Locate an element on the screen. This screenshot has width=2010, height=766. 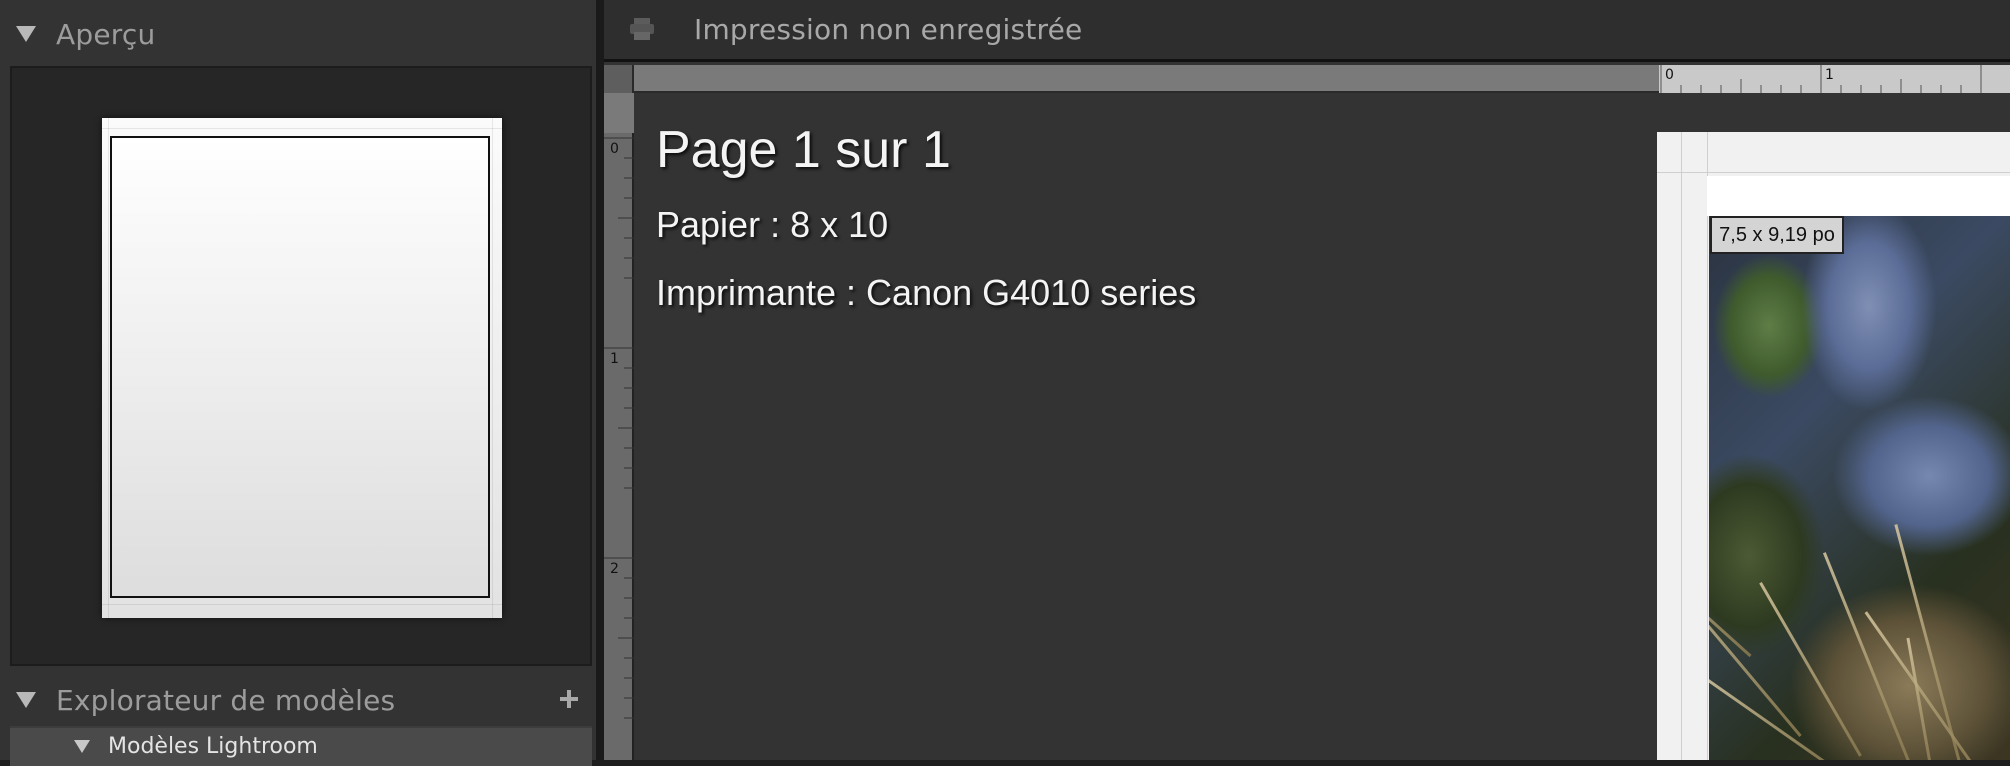
template-browser-header: Explorateur de modèles is located at coordinates (298, 700).